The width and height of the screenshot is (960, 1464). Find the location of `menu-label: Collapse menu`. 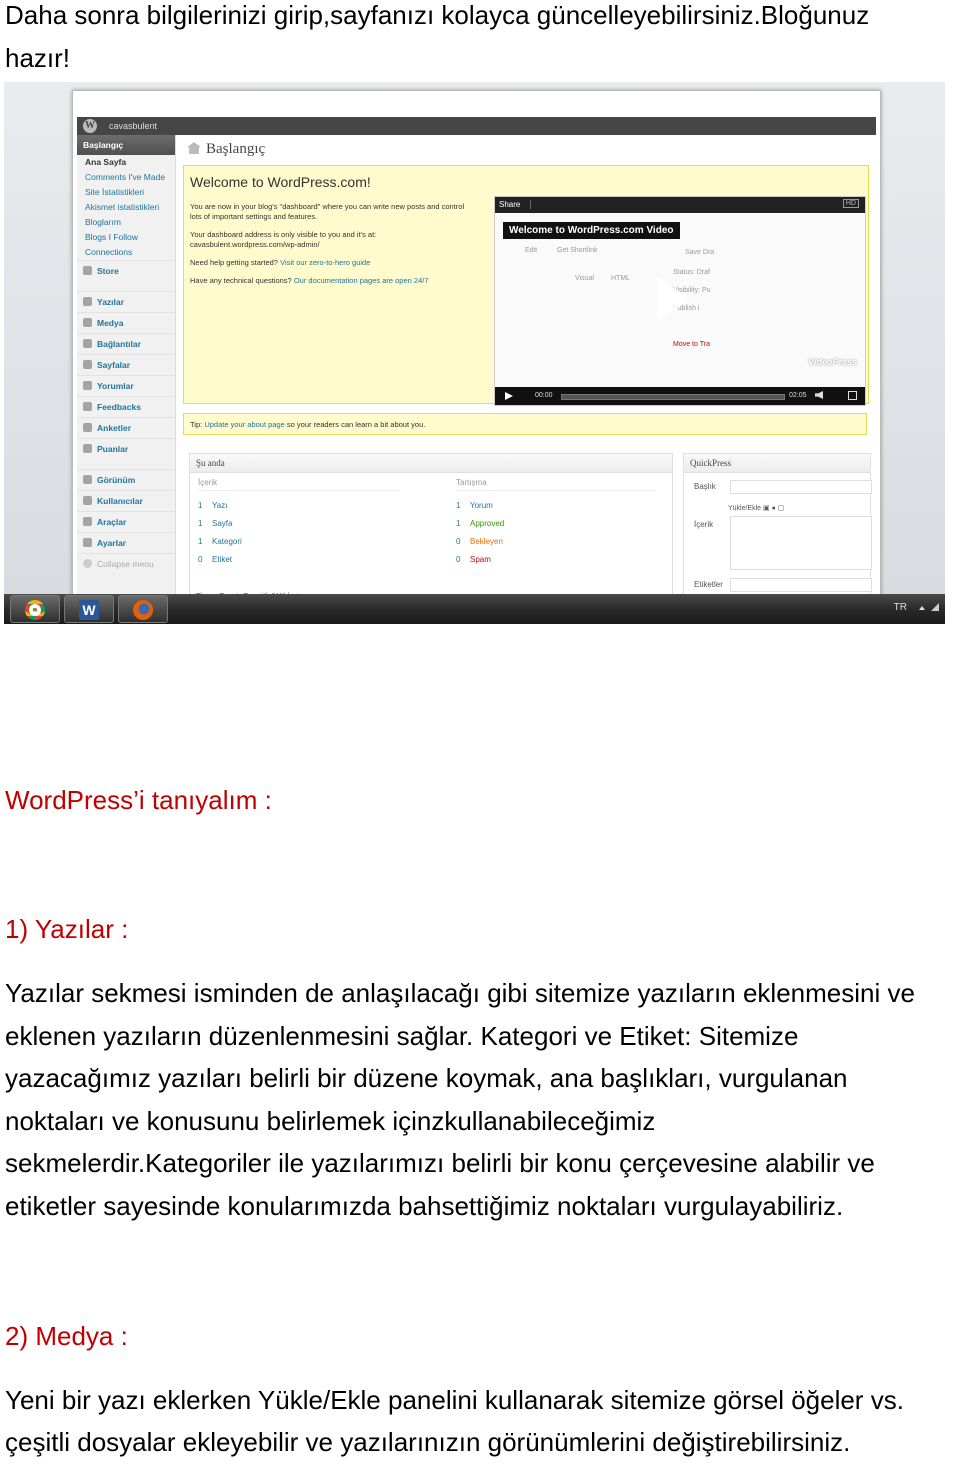

menu-label: Collapse menu is located at coordinates (125, 564).